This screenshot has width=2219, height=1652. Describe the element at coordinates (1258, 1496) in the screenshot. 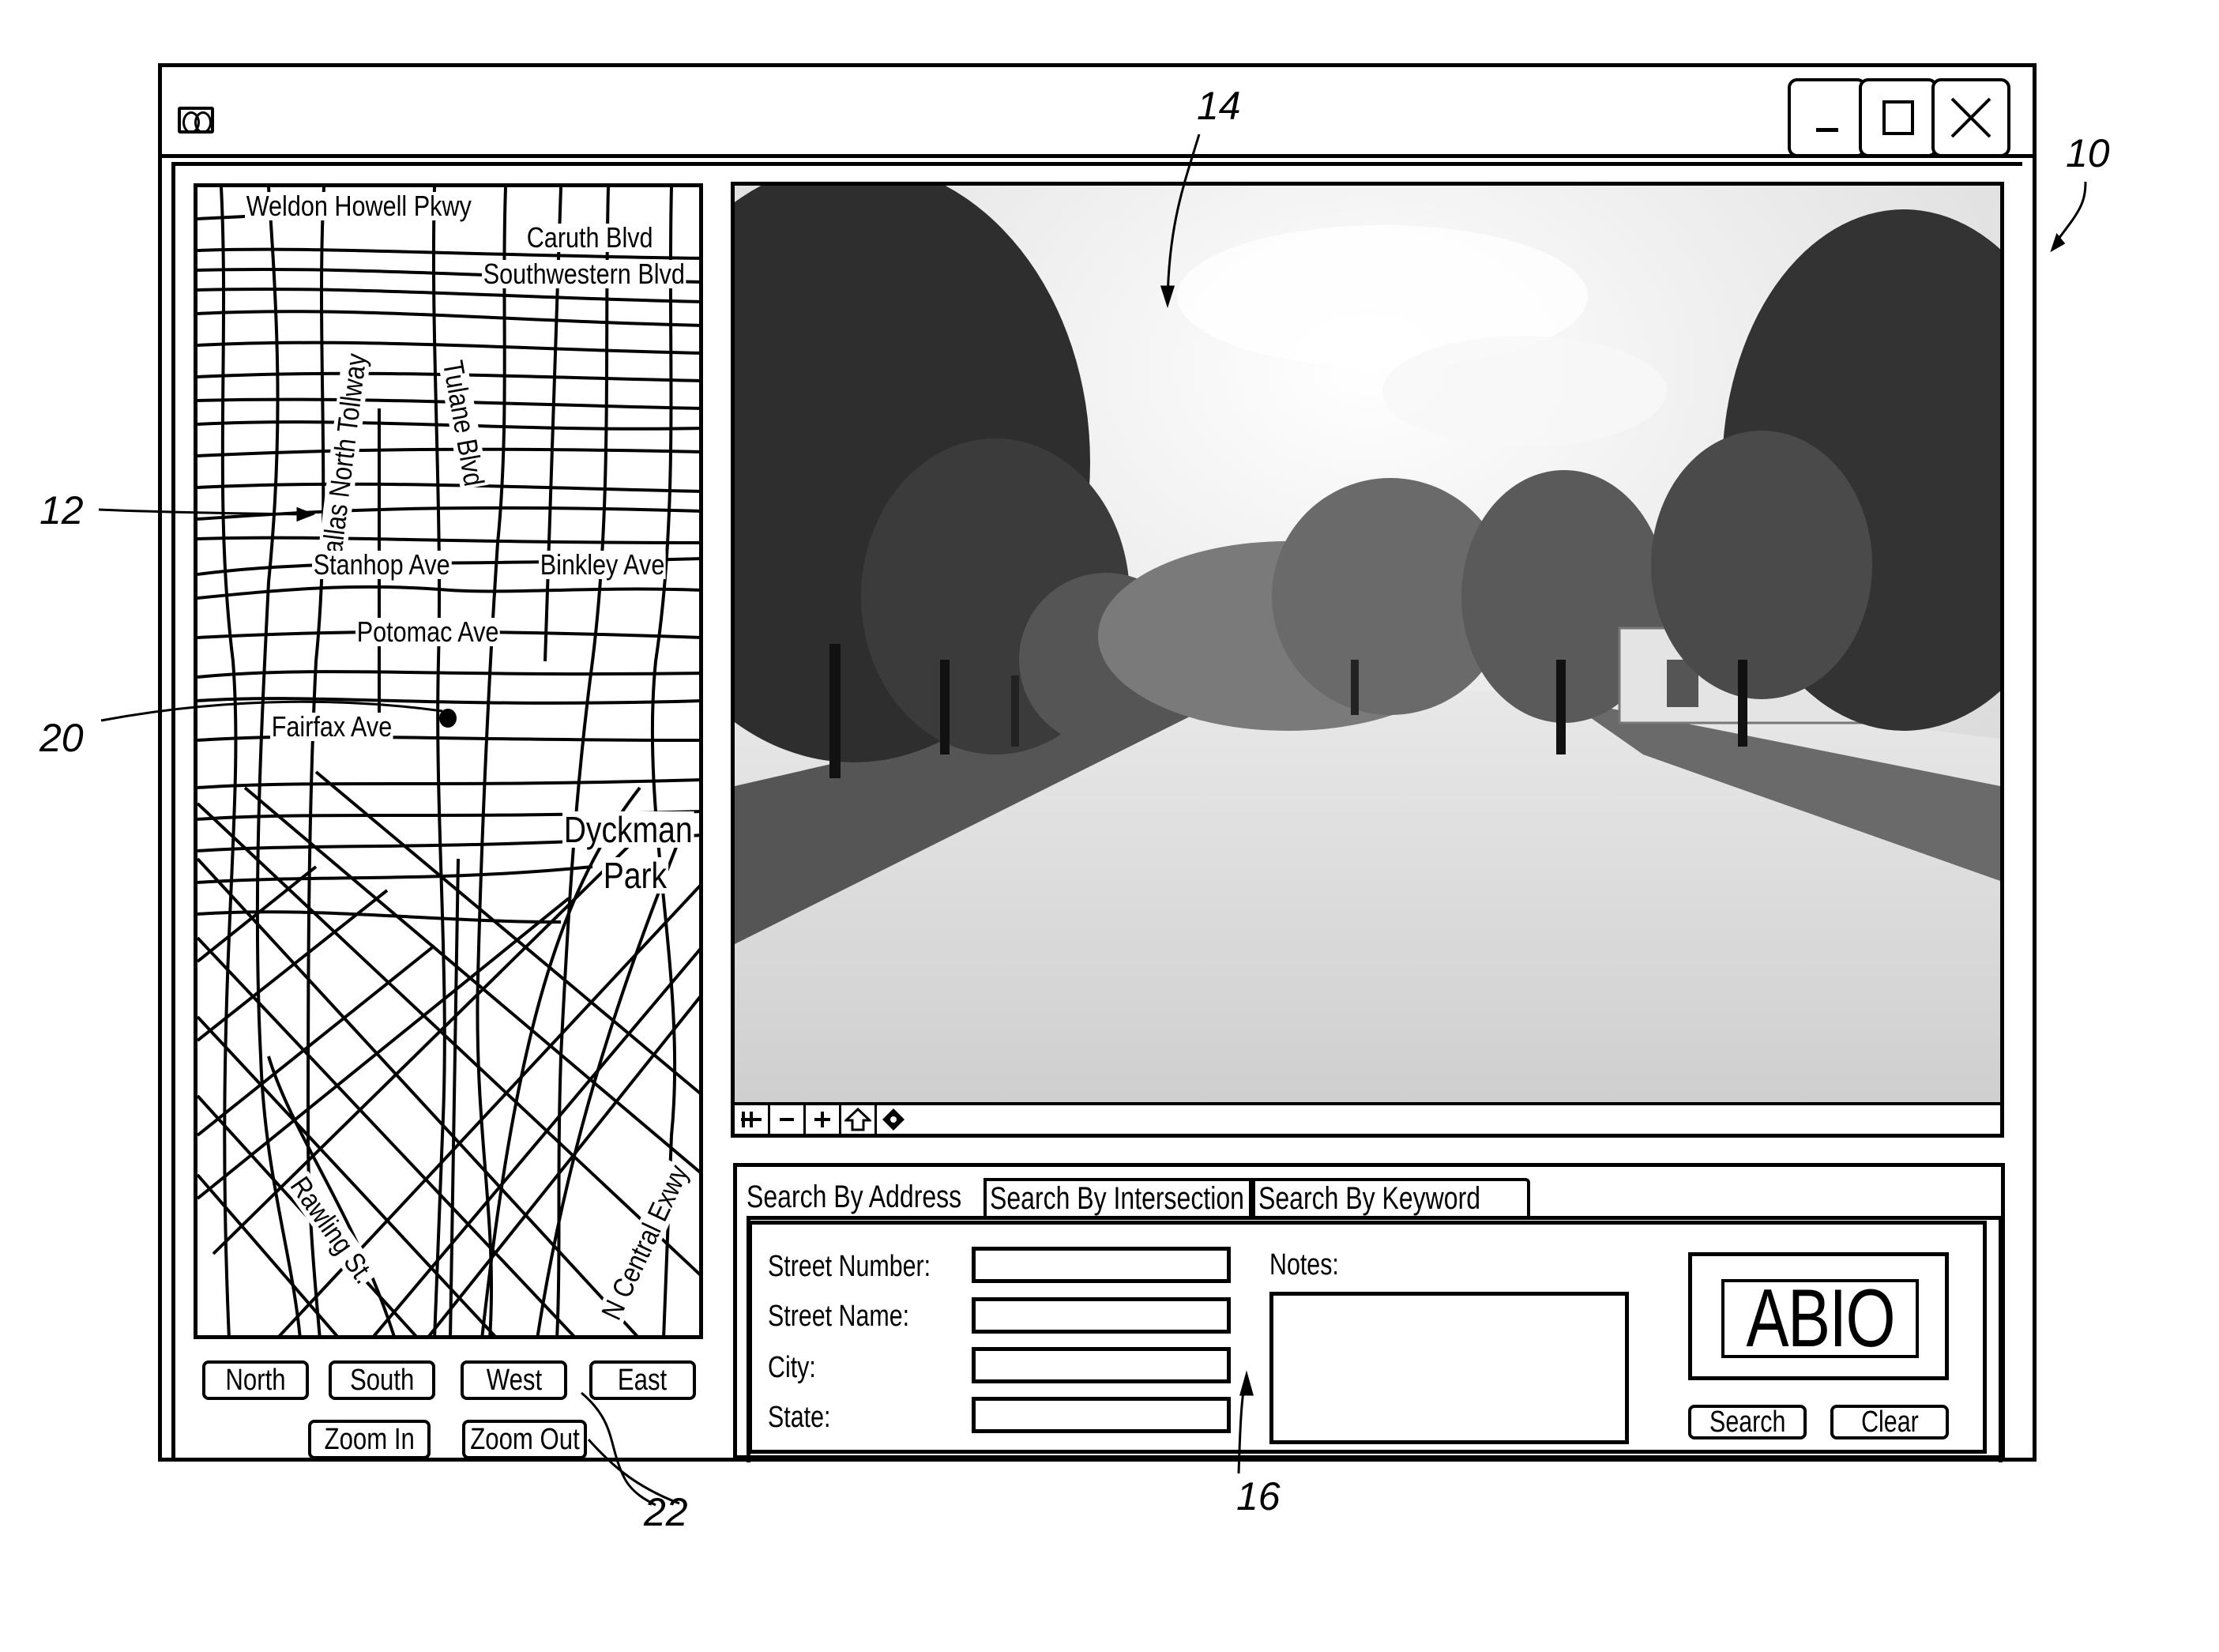

I see `reference-numeral-16: 16` at that location.